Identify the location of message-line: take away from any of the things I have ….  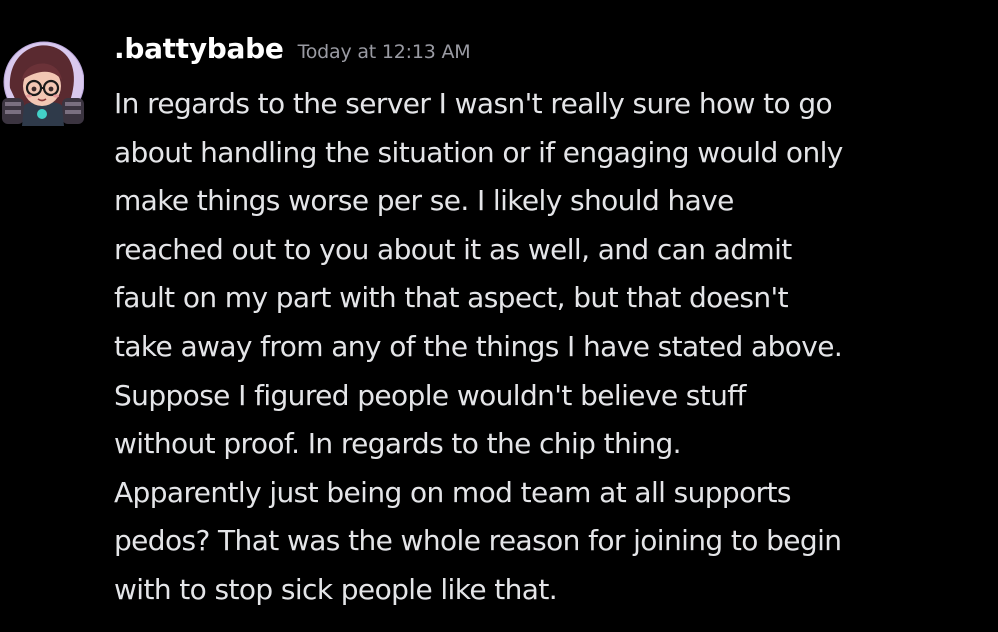
(478, 346).